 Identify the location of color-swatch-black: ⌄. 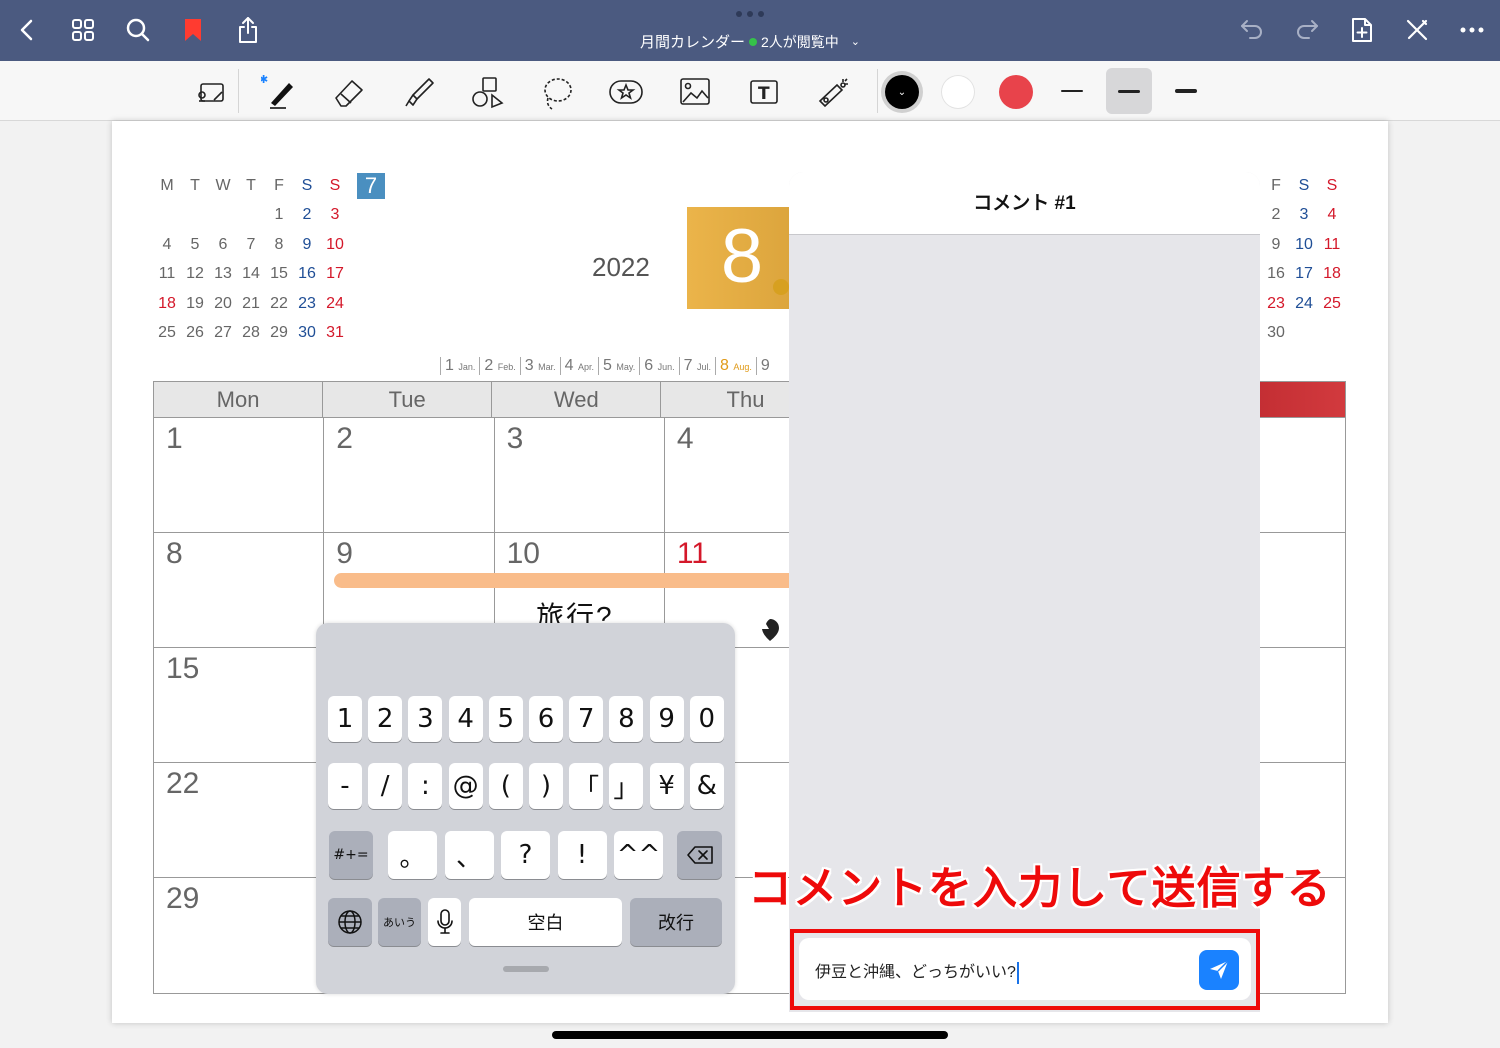
(902, 92).